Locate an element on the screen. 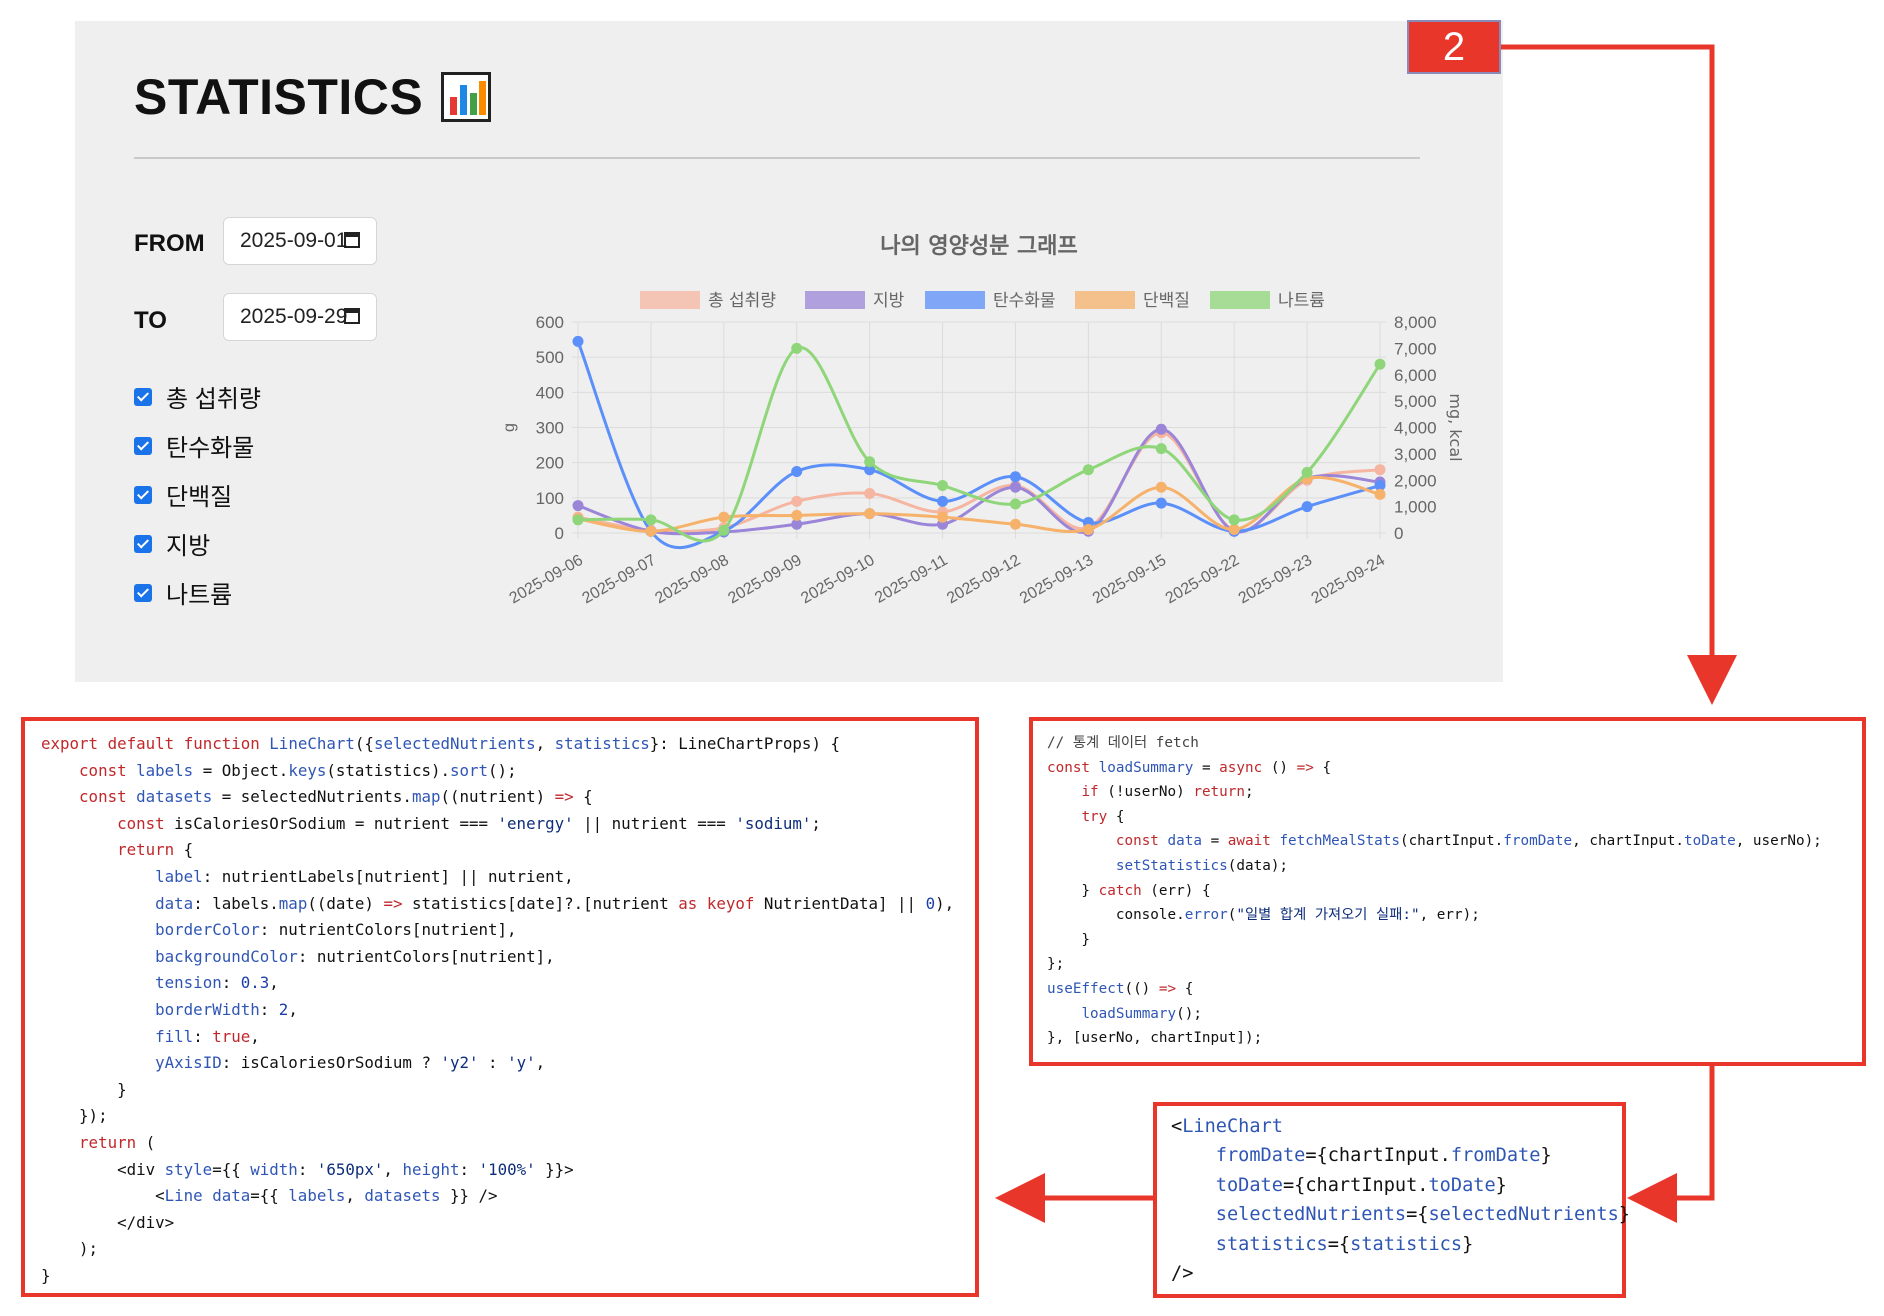 Image resolution: width=1884 pixels, height=1316 pixels. code-line: <LineChart is located at coordinates (1227, 1126).